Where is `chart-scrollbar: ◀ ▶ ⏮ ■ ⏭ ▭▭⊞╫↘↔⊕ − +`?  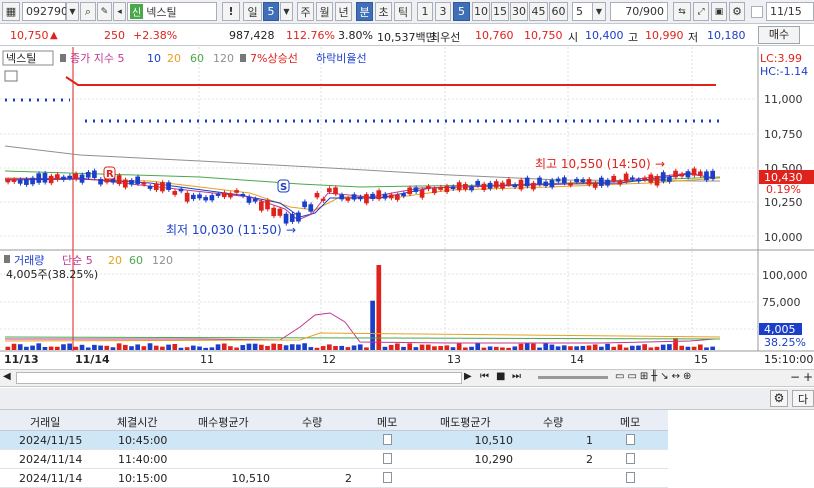 chart-scrollbar: ◀ ▶ ⏮ ■ ⏭ ▭▭⊞╫↘↔⊕ − + is located at coordinates (407, 378).